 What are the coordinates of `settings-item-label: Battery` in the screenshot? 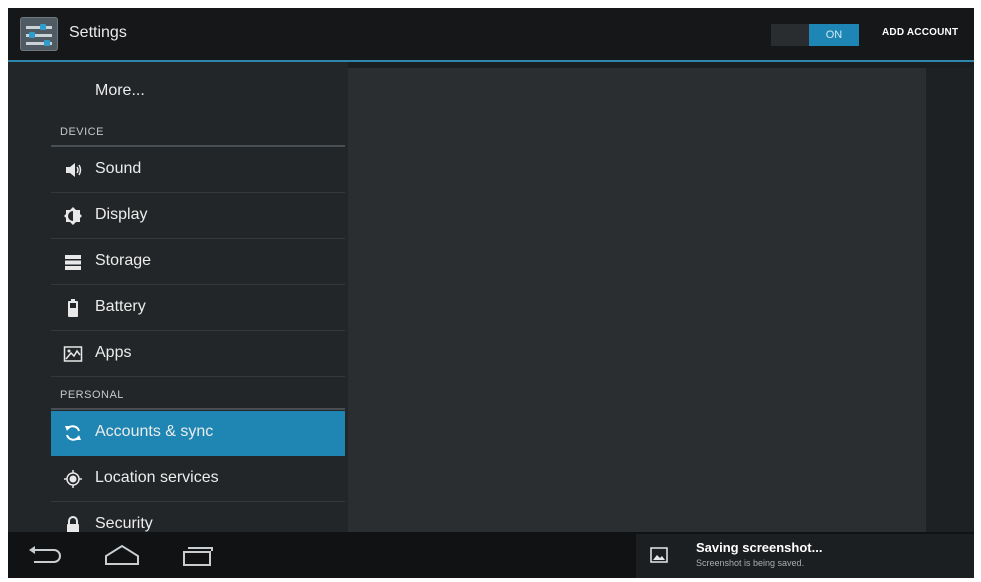 It's located at (120, 306).